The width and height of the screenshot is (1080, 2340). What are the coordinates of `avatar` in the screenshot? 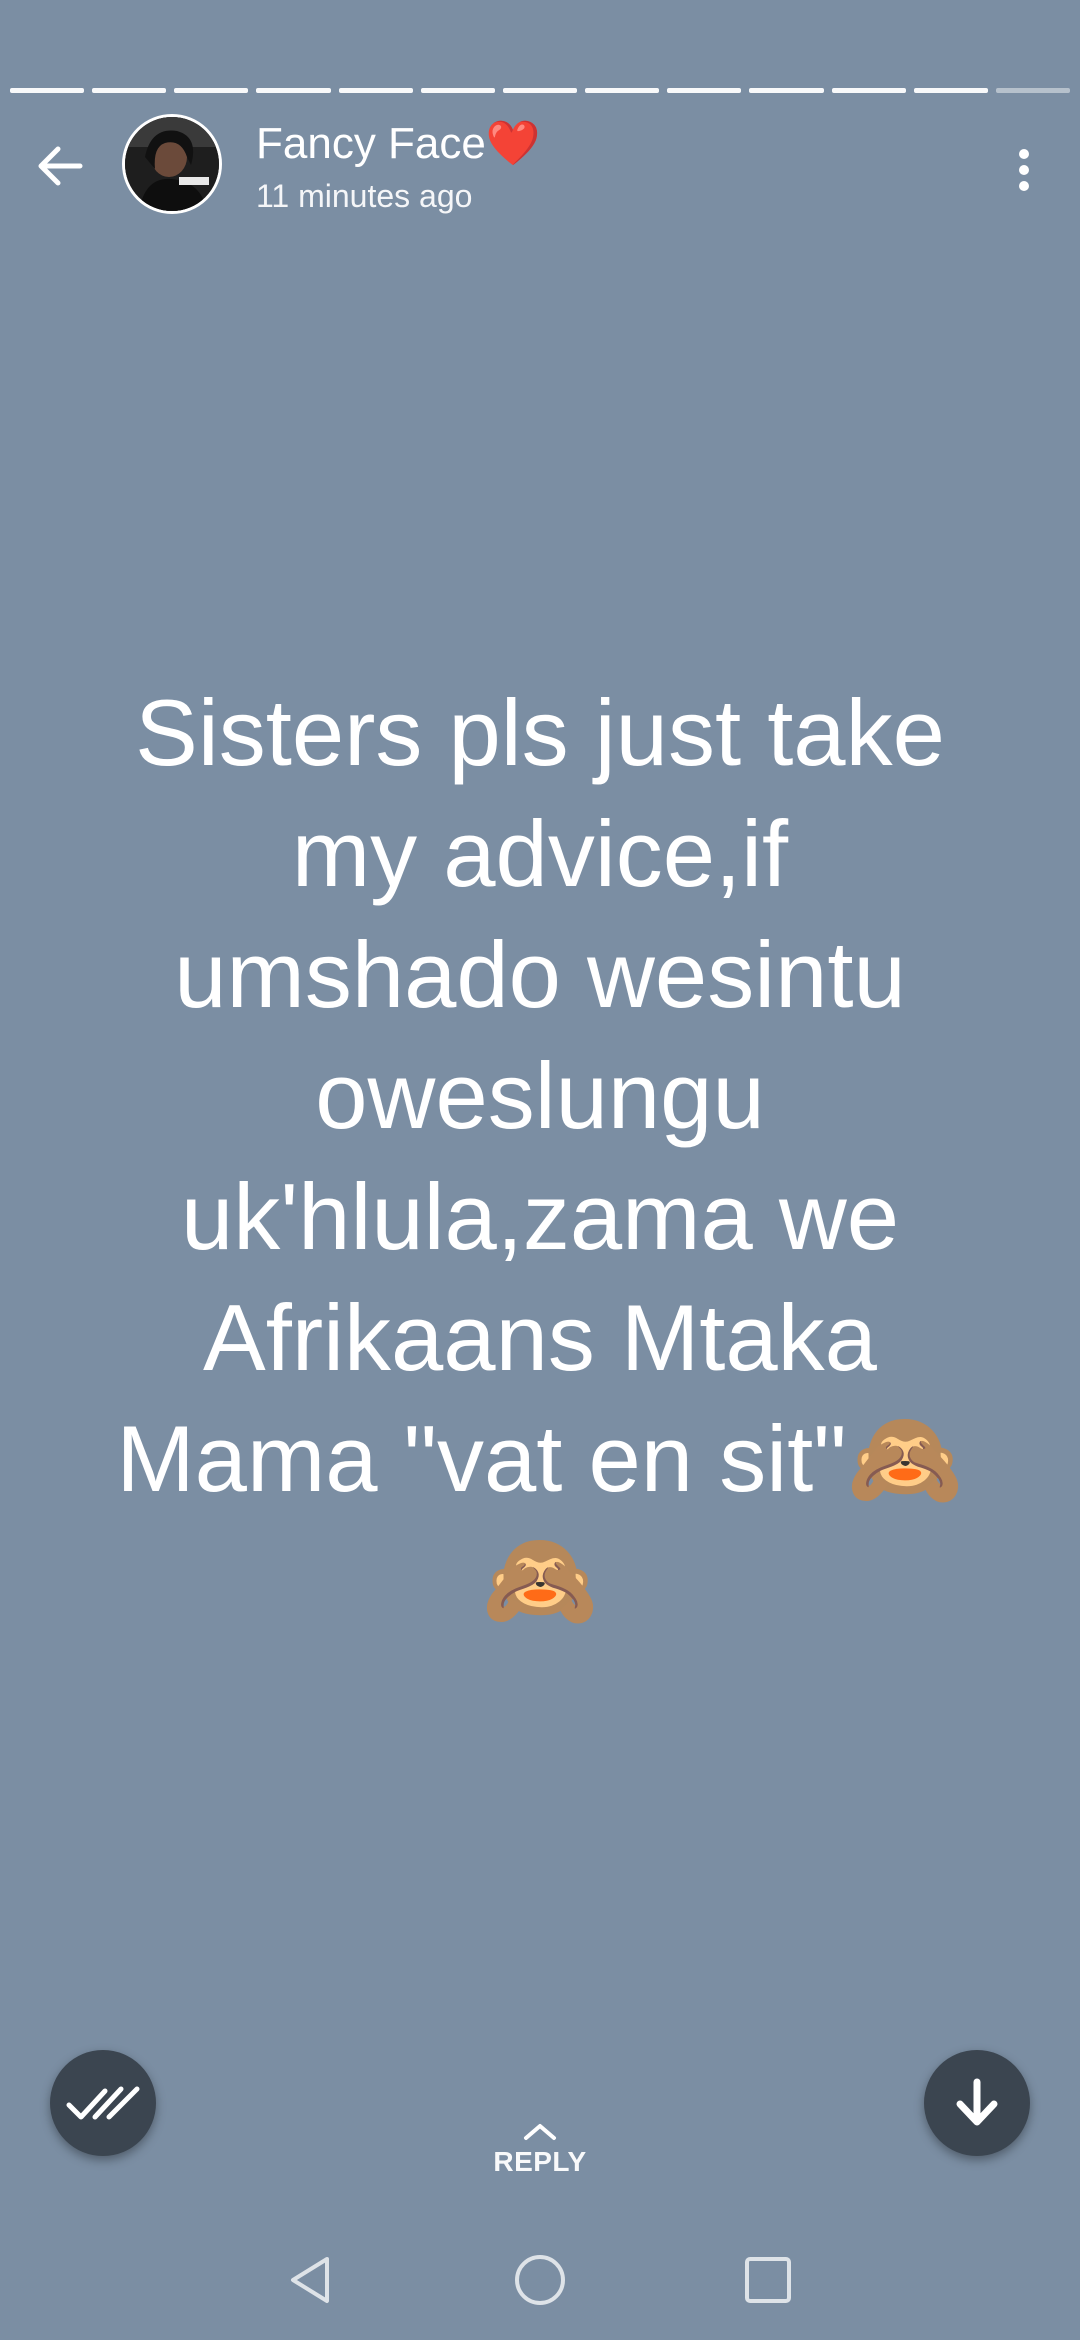 It's located at (172, 164).